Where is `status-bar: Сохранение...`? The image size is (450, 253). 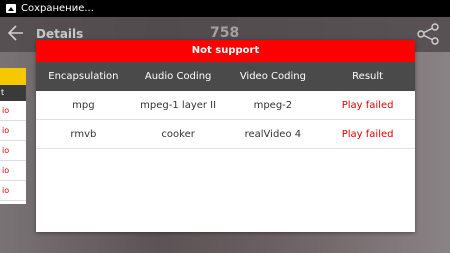 status-bar: Сохранение... is located at coordinates (225, 8).